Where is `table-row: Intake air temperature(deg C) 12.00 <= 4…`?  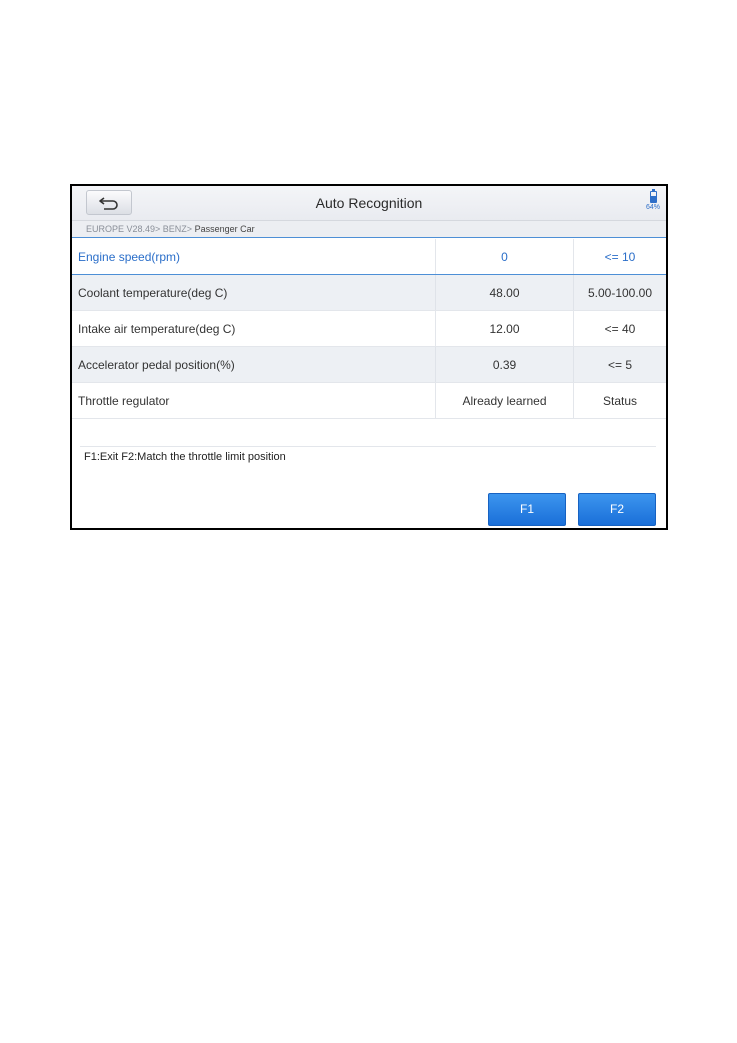 table-row: Intake air temperature(deg C) 12.00 <= 4… is located at coordinates (369, 329).